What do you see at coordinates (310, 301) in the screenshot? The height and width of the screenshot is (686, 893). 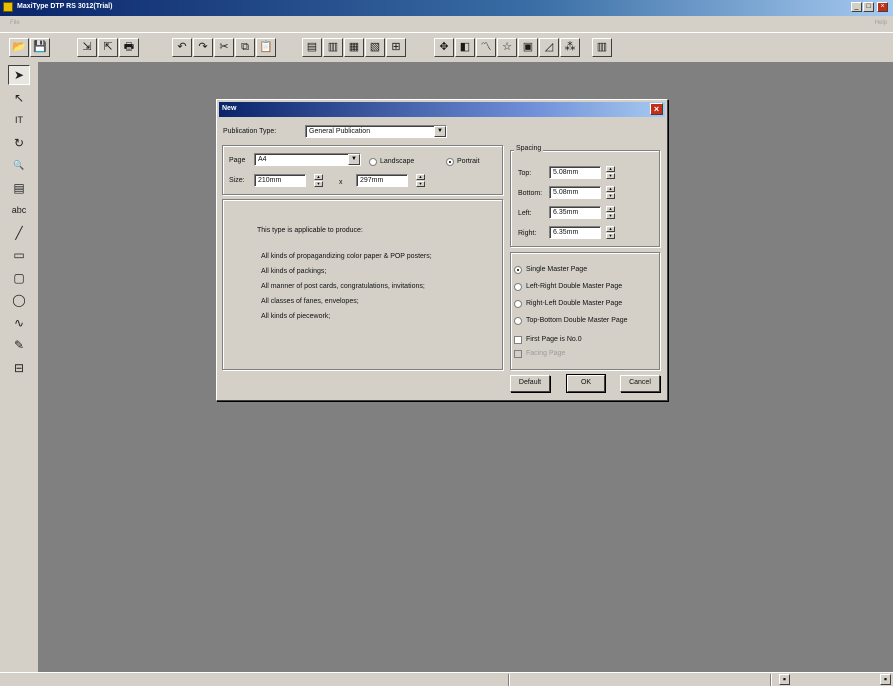 I see `description-line: All classes of fanes, envelopes;` at bounding box center [310, 301].